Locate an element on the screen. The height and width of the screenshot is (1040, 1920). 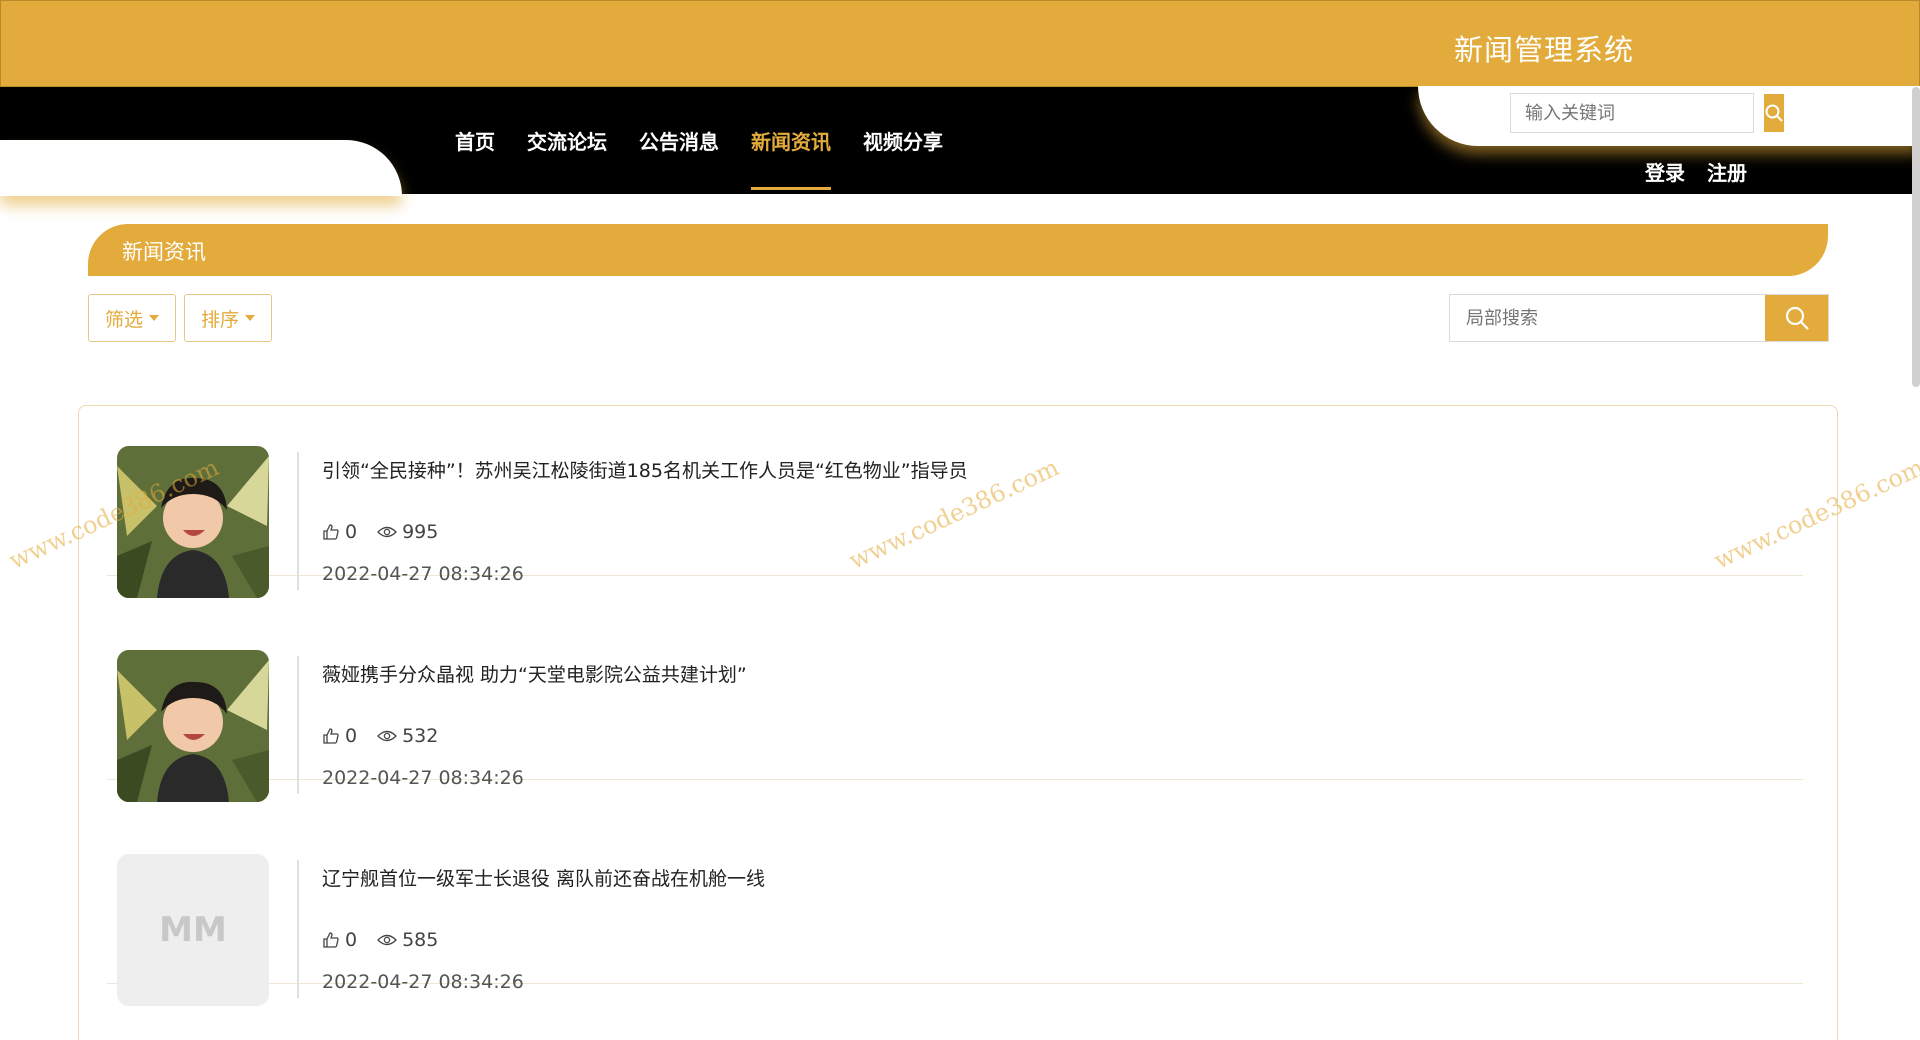
auth-links: 登录 注册 is located at coordinates (1696, 171).